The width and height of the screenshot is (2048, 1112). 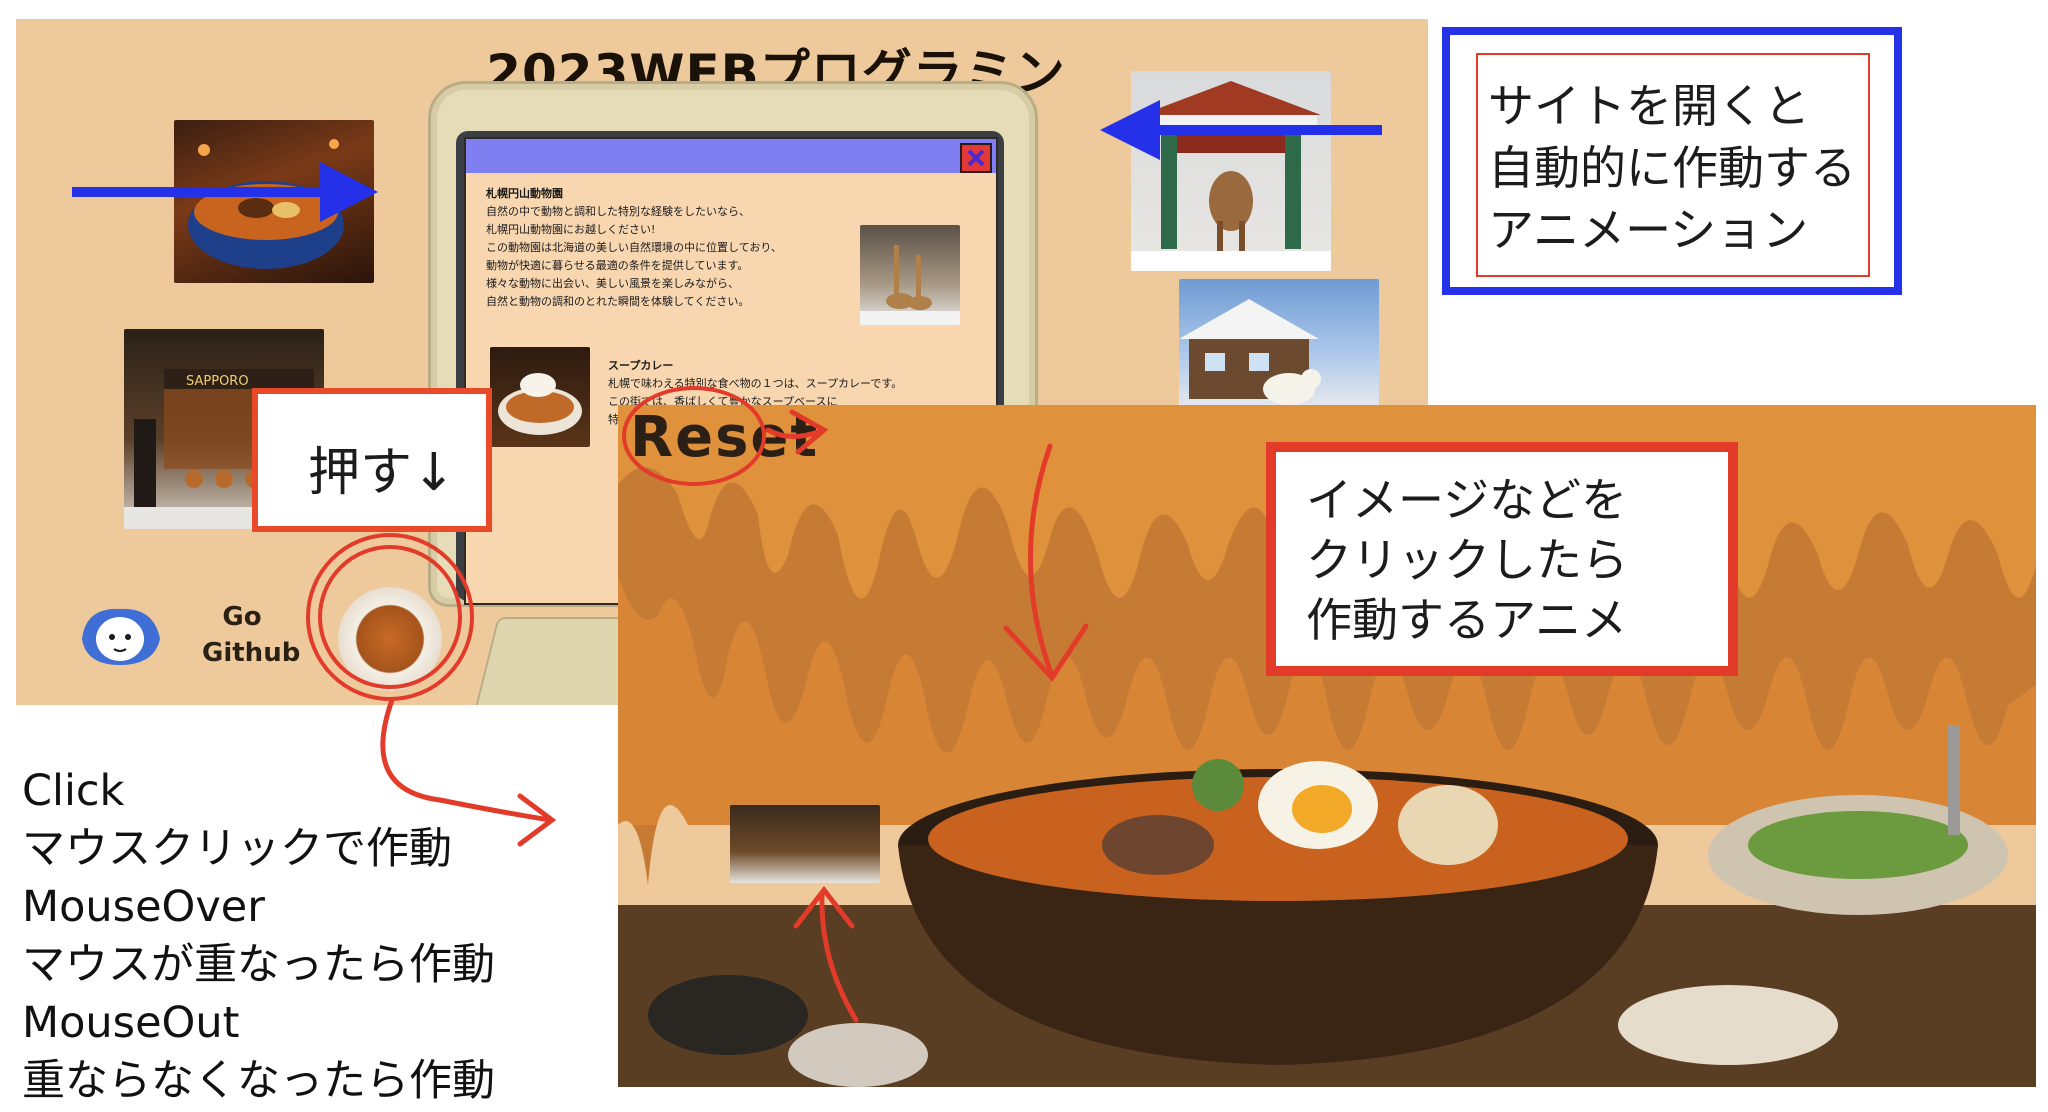 I want to click on curry-heading: スープカレー, so click(x=641, y=365).